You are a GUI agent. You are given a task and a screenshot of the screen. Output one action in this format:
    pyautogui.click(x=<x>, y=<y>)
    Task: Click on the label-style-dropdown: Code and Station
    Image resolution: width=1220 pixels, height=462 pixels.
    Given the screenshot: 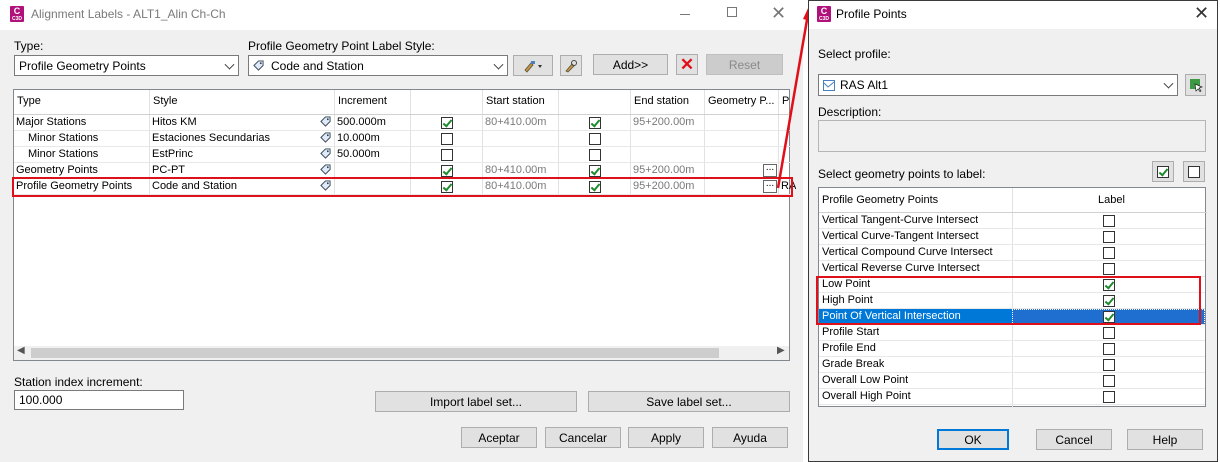 What is the action you would take?
    pyautogui.click(x=378, y=65)
    